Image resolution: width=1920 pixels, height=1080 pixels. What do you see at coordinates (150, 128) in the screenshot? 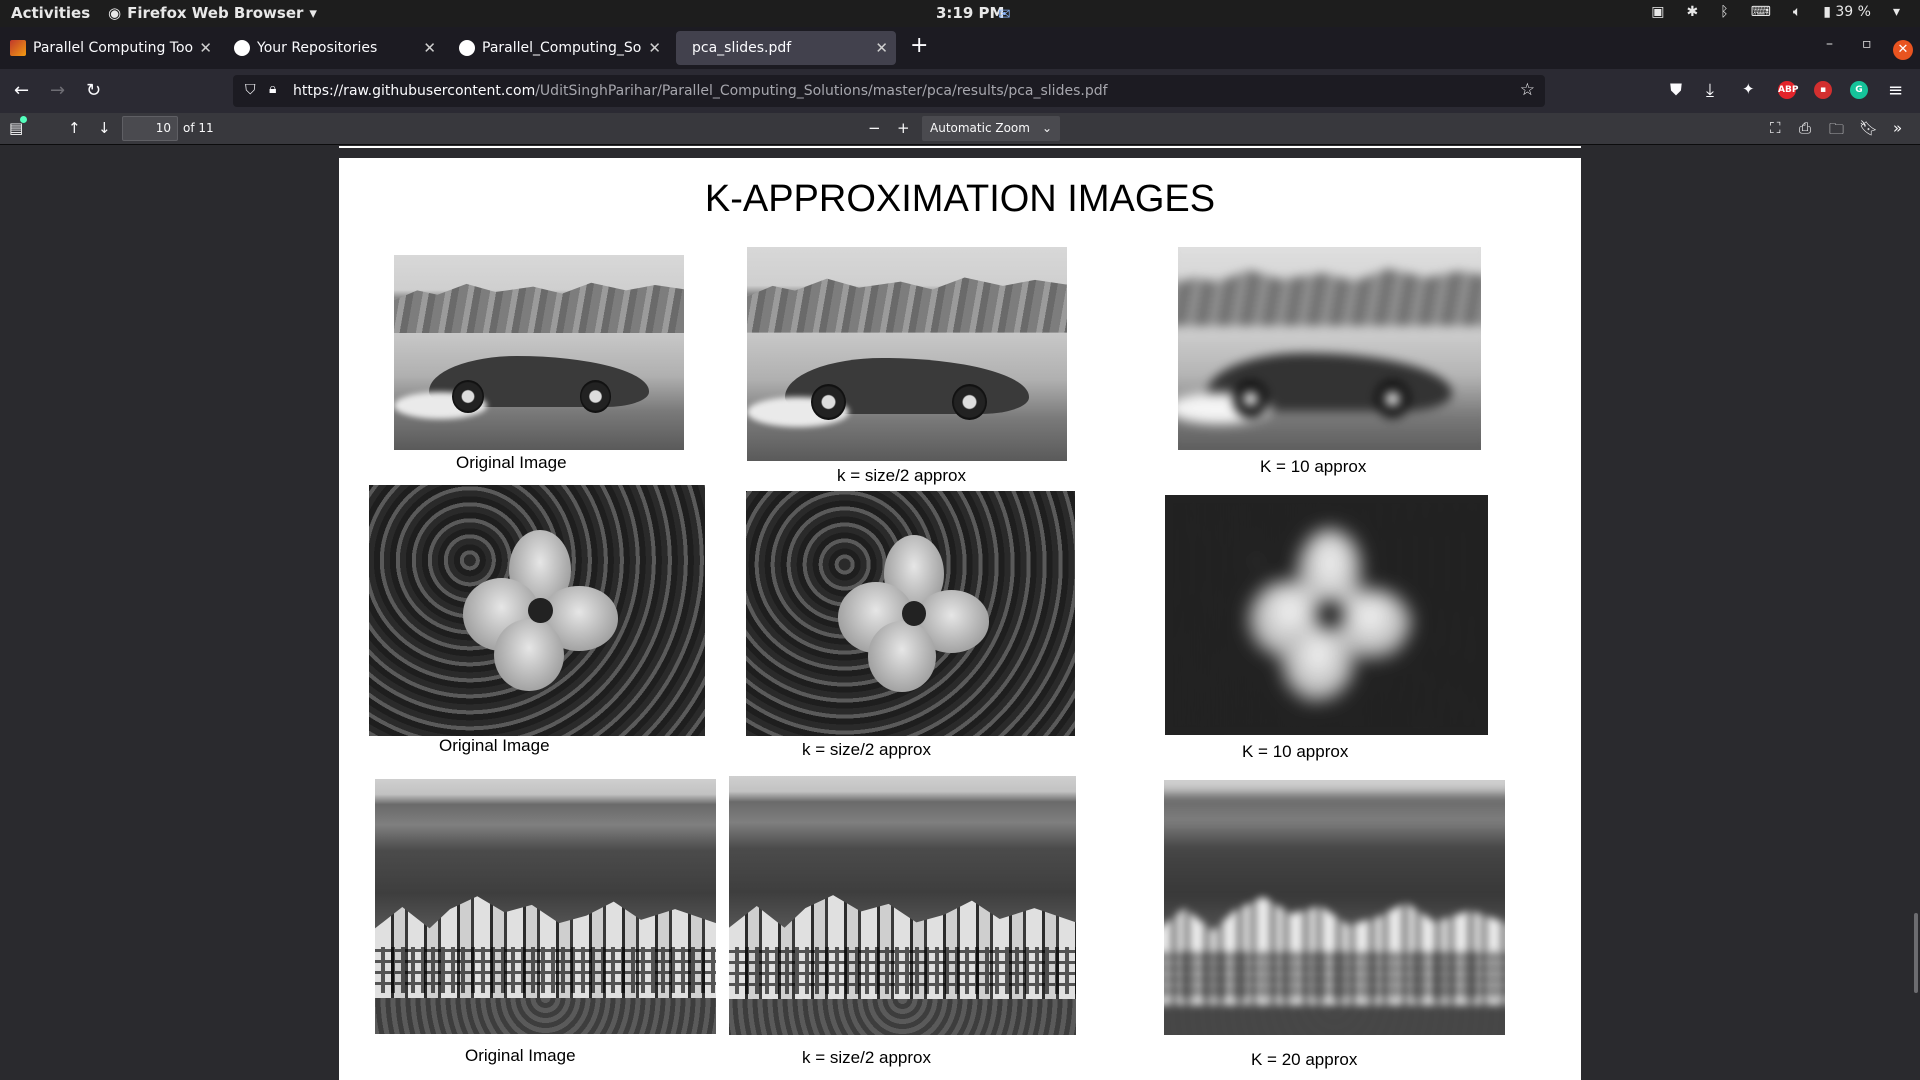
I see `page-number-input: 10` at bounding box center [150, 128].